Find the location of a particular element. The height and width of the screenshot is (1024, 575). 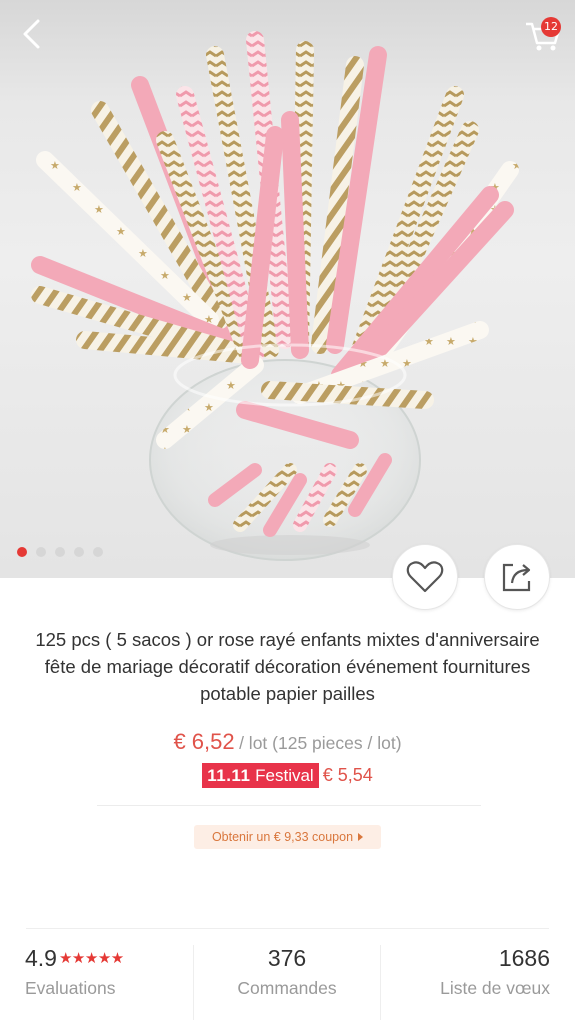

coupon-label: Obtenir un € 9,33 coupon is located at coordinates (282, 837).